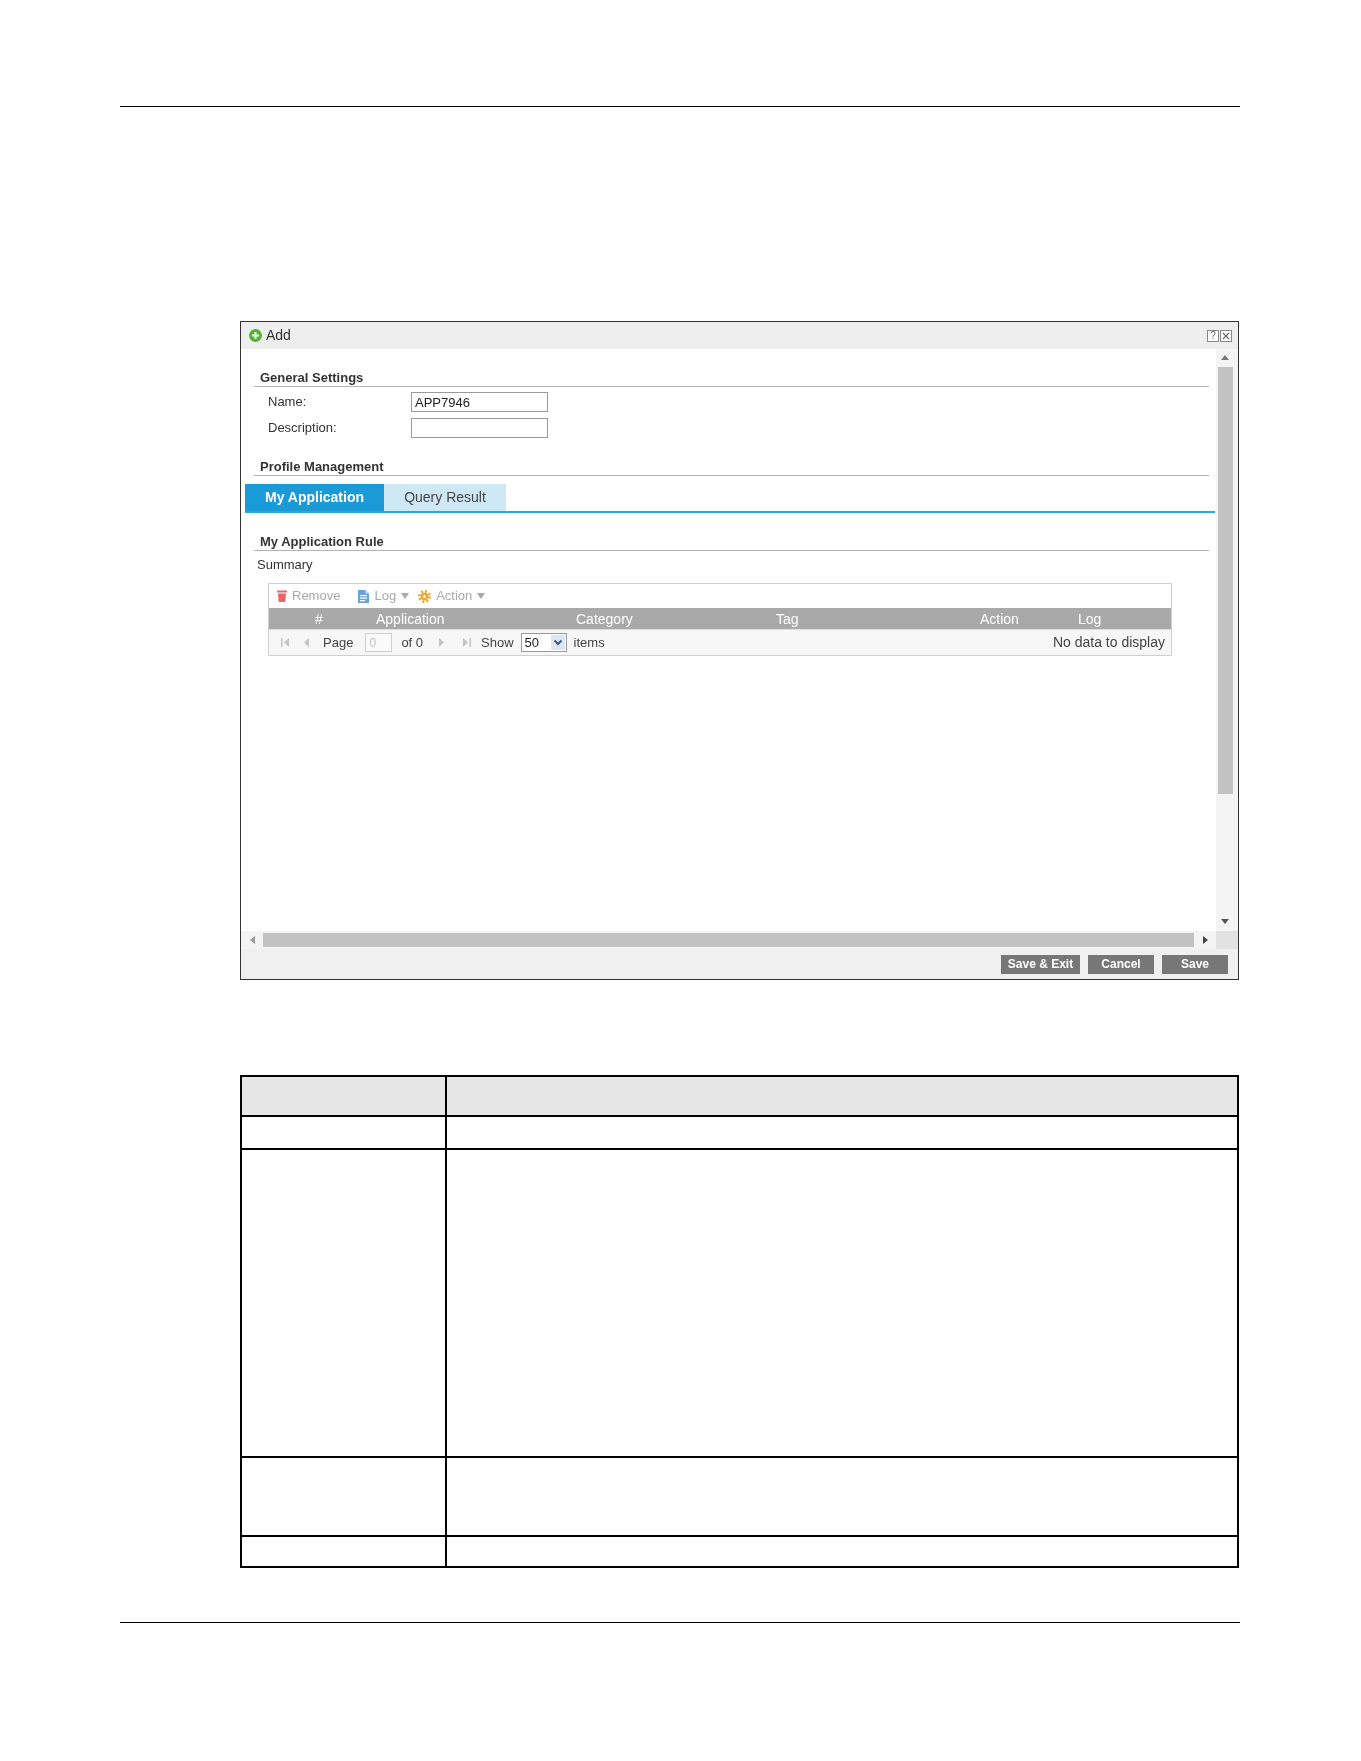 The image size is (1361, 1761). I want to click on cancel-button: Cancel, so click(1121, 964).